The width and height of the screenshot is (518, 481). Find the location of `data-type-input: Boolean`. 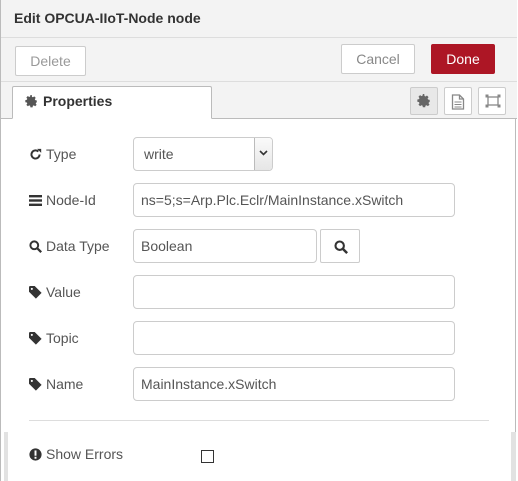

data-type-input: Boolean is located at coordinates (225, 246).